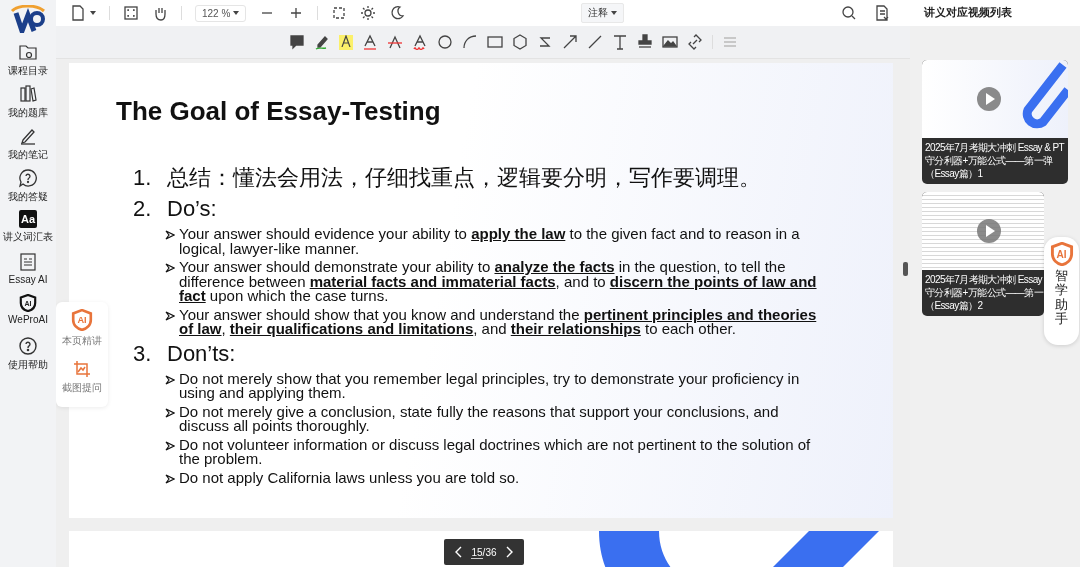 This screenshot has width=1080, height=567. Describe the element at coordinates (619, 42) in the screenshot. I see `text-tool-icon` at that location.